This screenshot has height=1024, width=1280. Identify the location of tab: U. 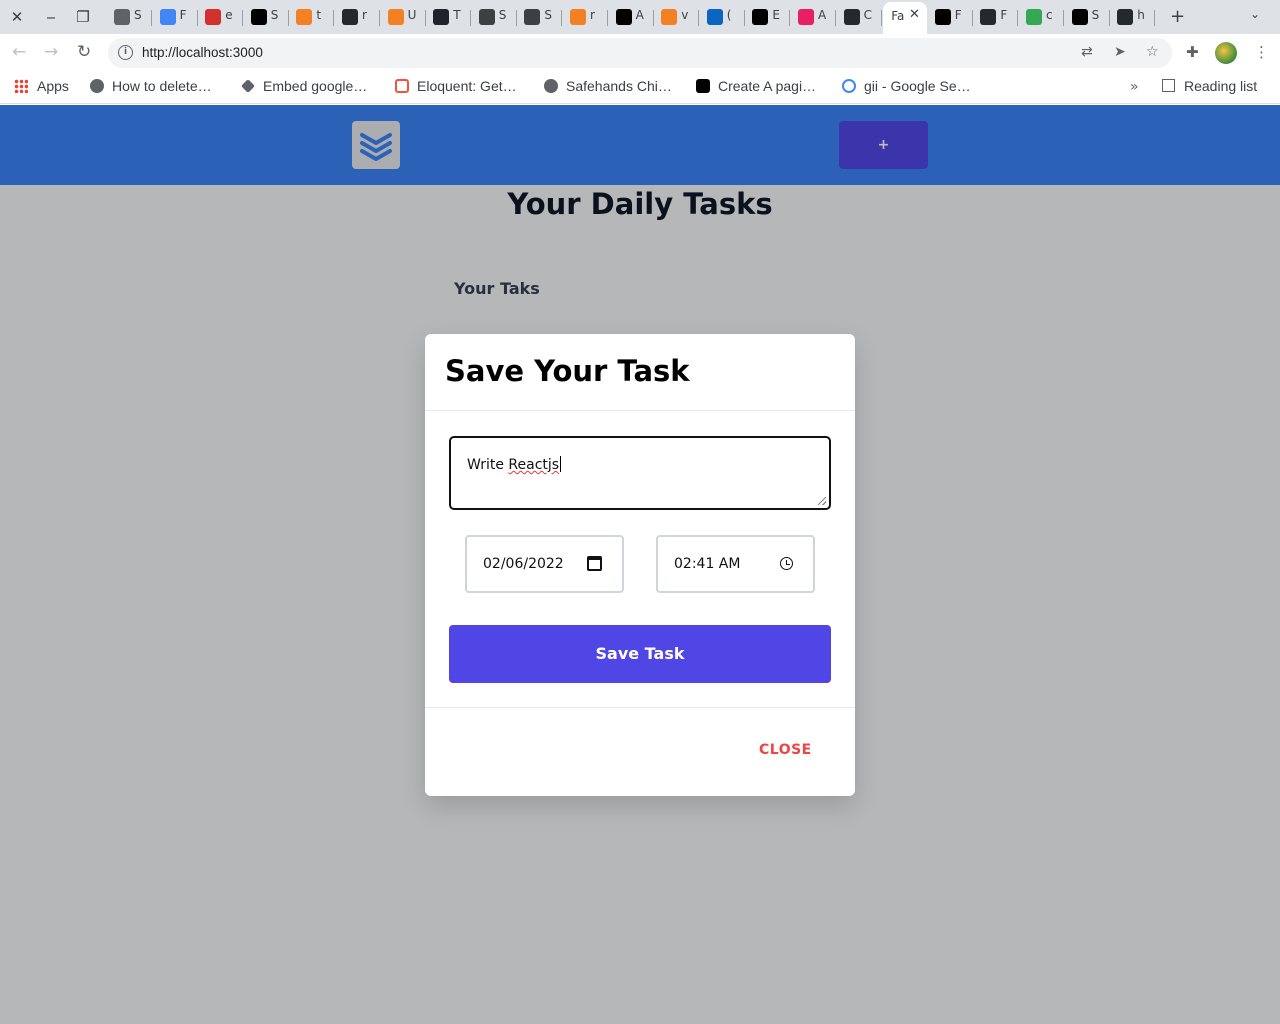
(404, 17).